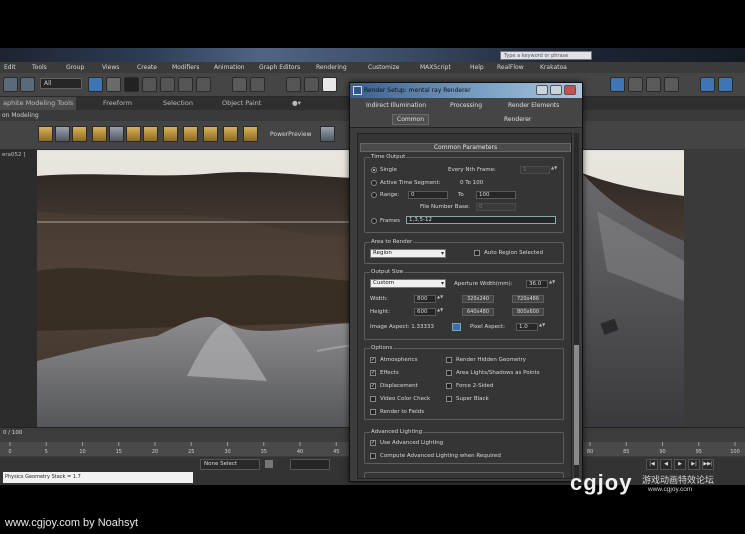 The height and width of the screenshot is (534, 745). Describe the element at coordinates (546, 55) in the screenshot. I see `help-search-input: Type a keyword or phrase` at that location.